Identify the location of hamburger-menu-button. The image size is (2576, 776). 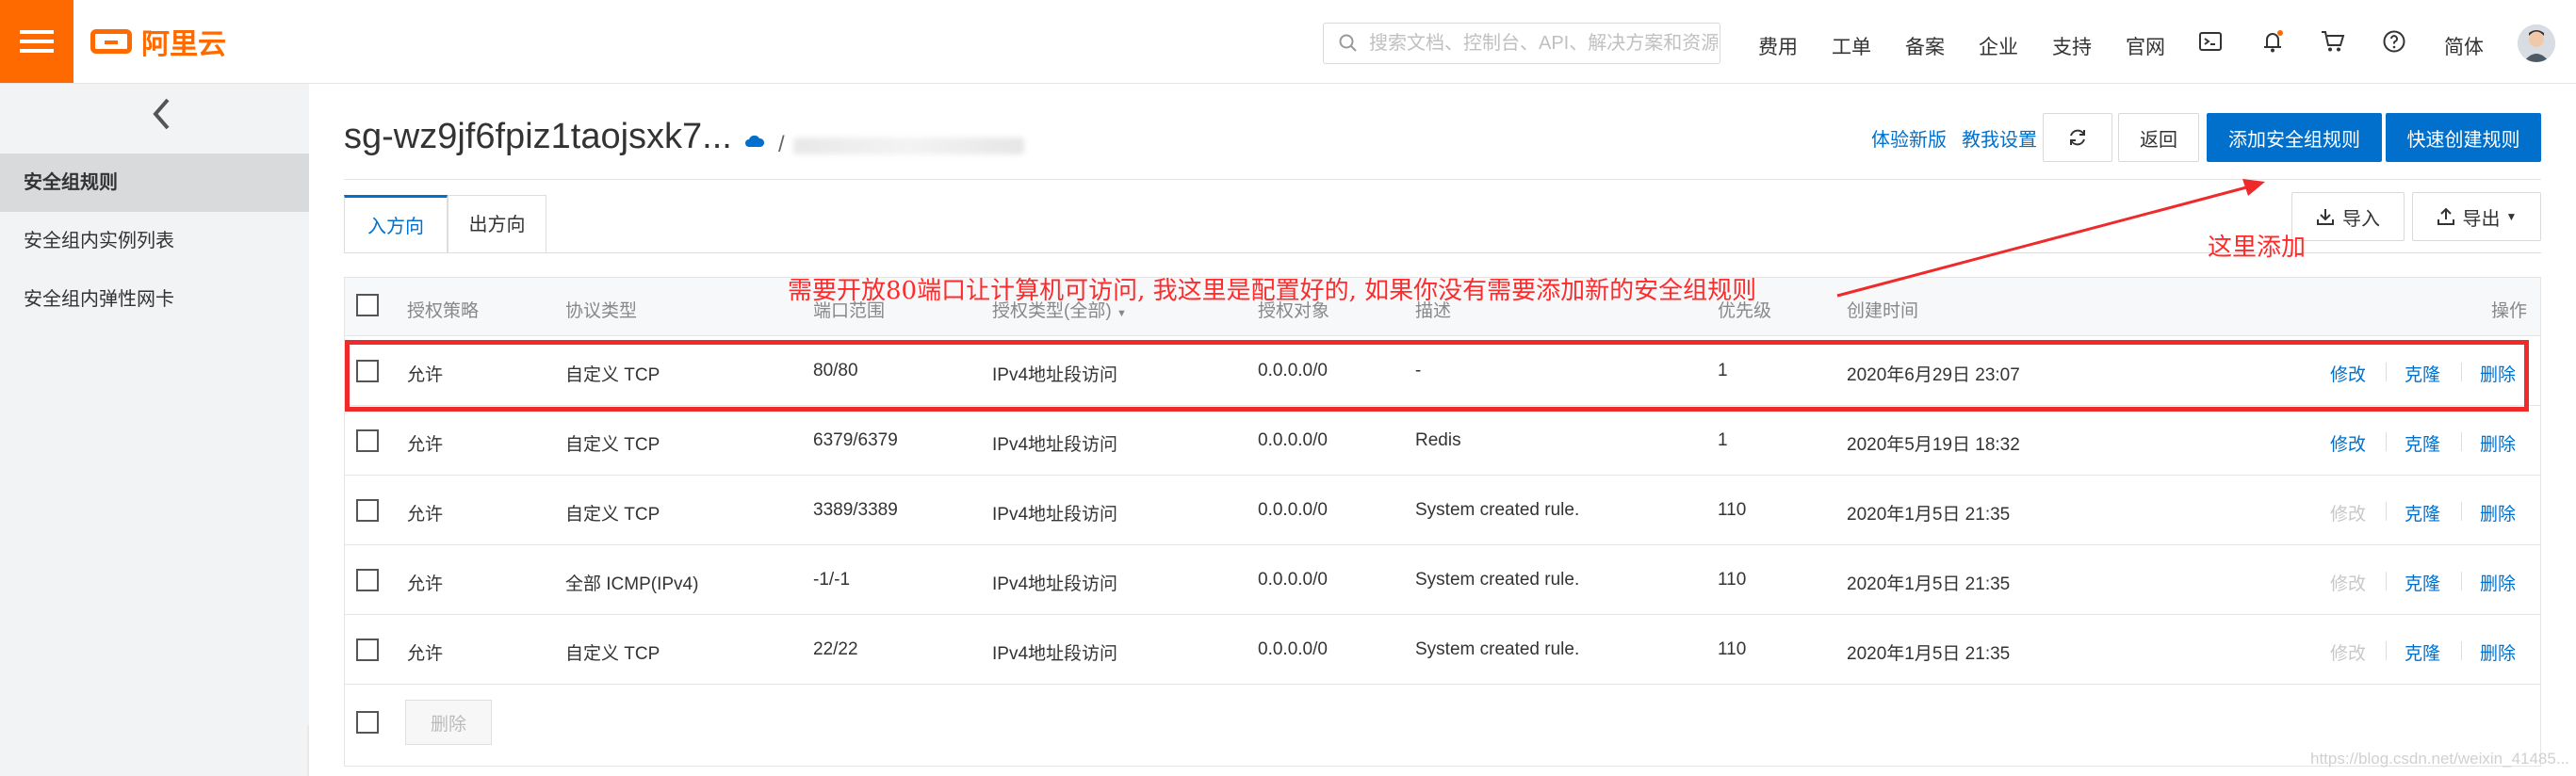
(36, 41).